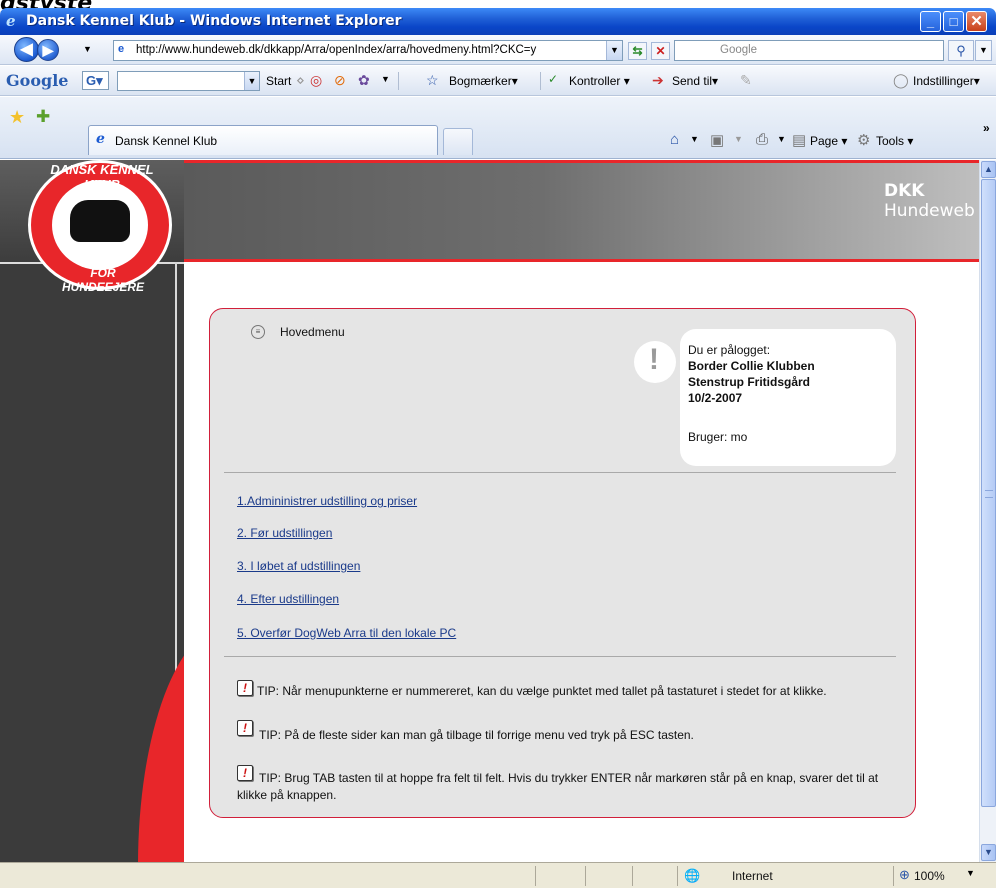 The height and width of the screenshot is (888, 996). I want to click on site-title-bold: DKK, so click(904, 191).